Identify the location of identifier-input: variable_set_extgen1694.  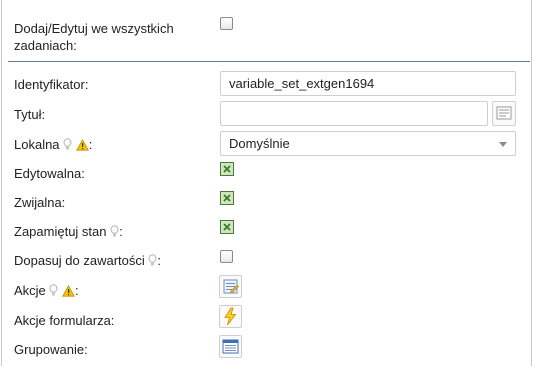
(368, 83).